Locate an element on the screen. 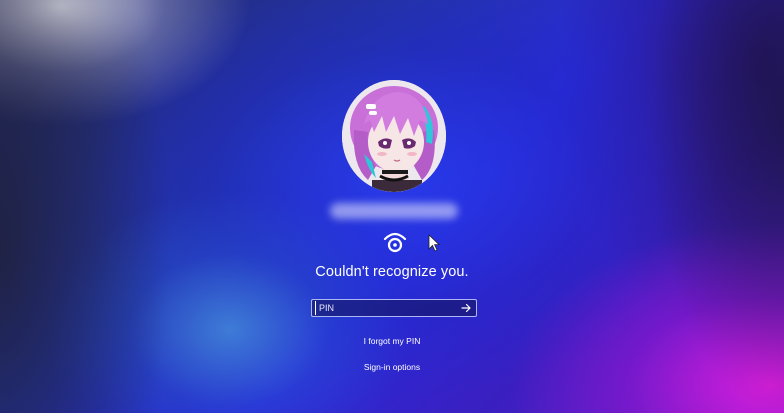 The image size is (784, 413). forgot-pin-link: I forgot my PIN is located at coordinates (392, 341).